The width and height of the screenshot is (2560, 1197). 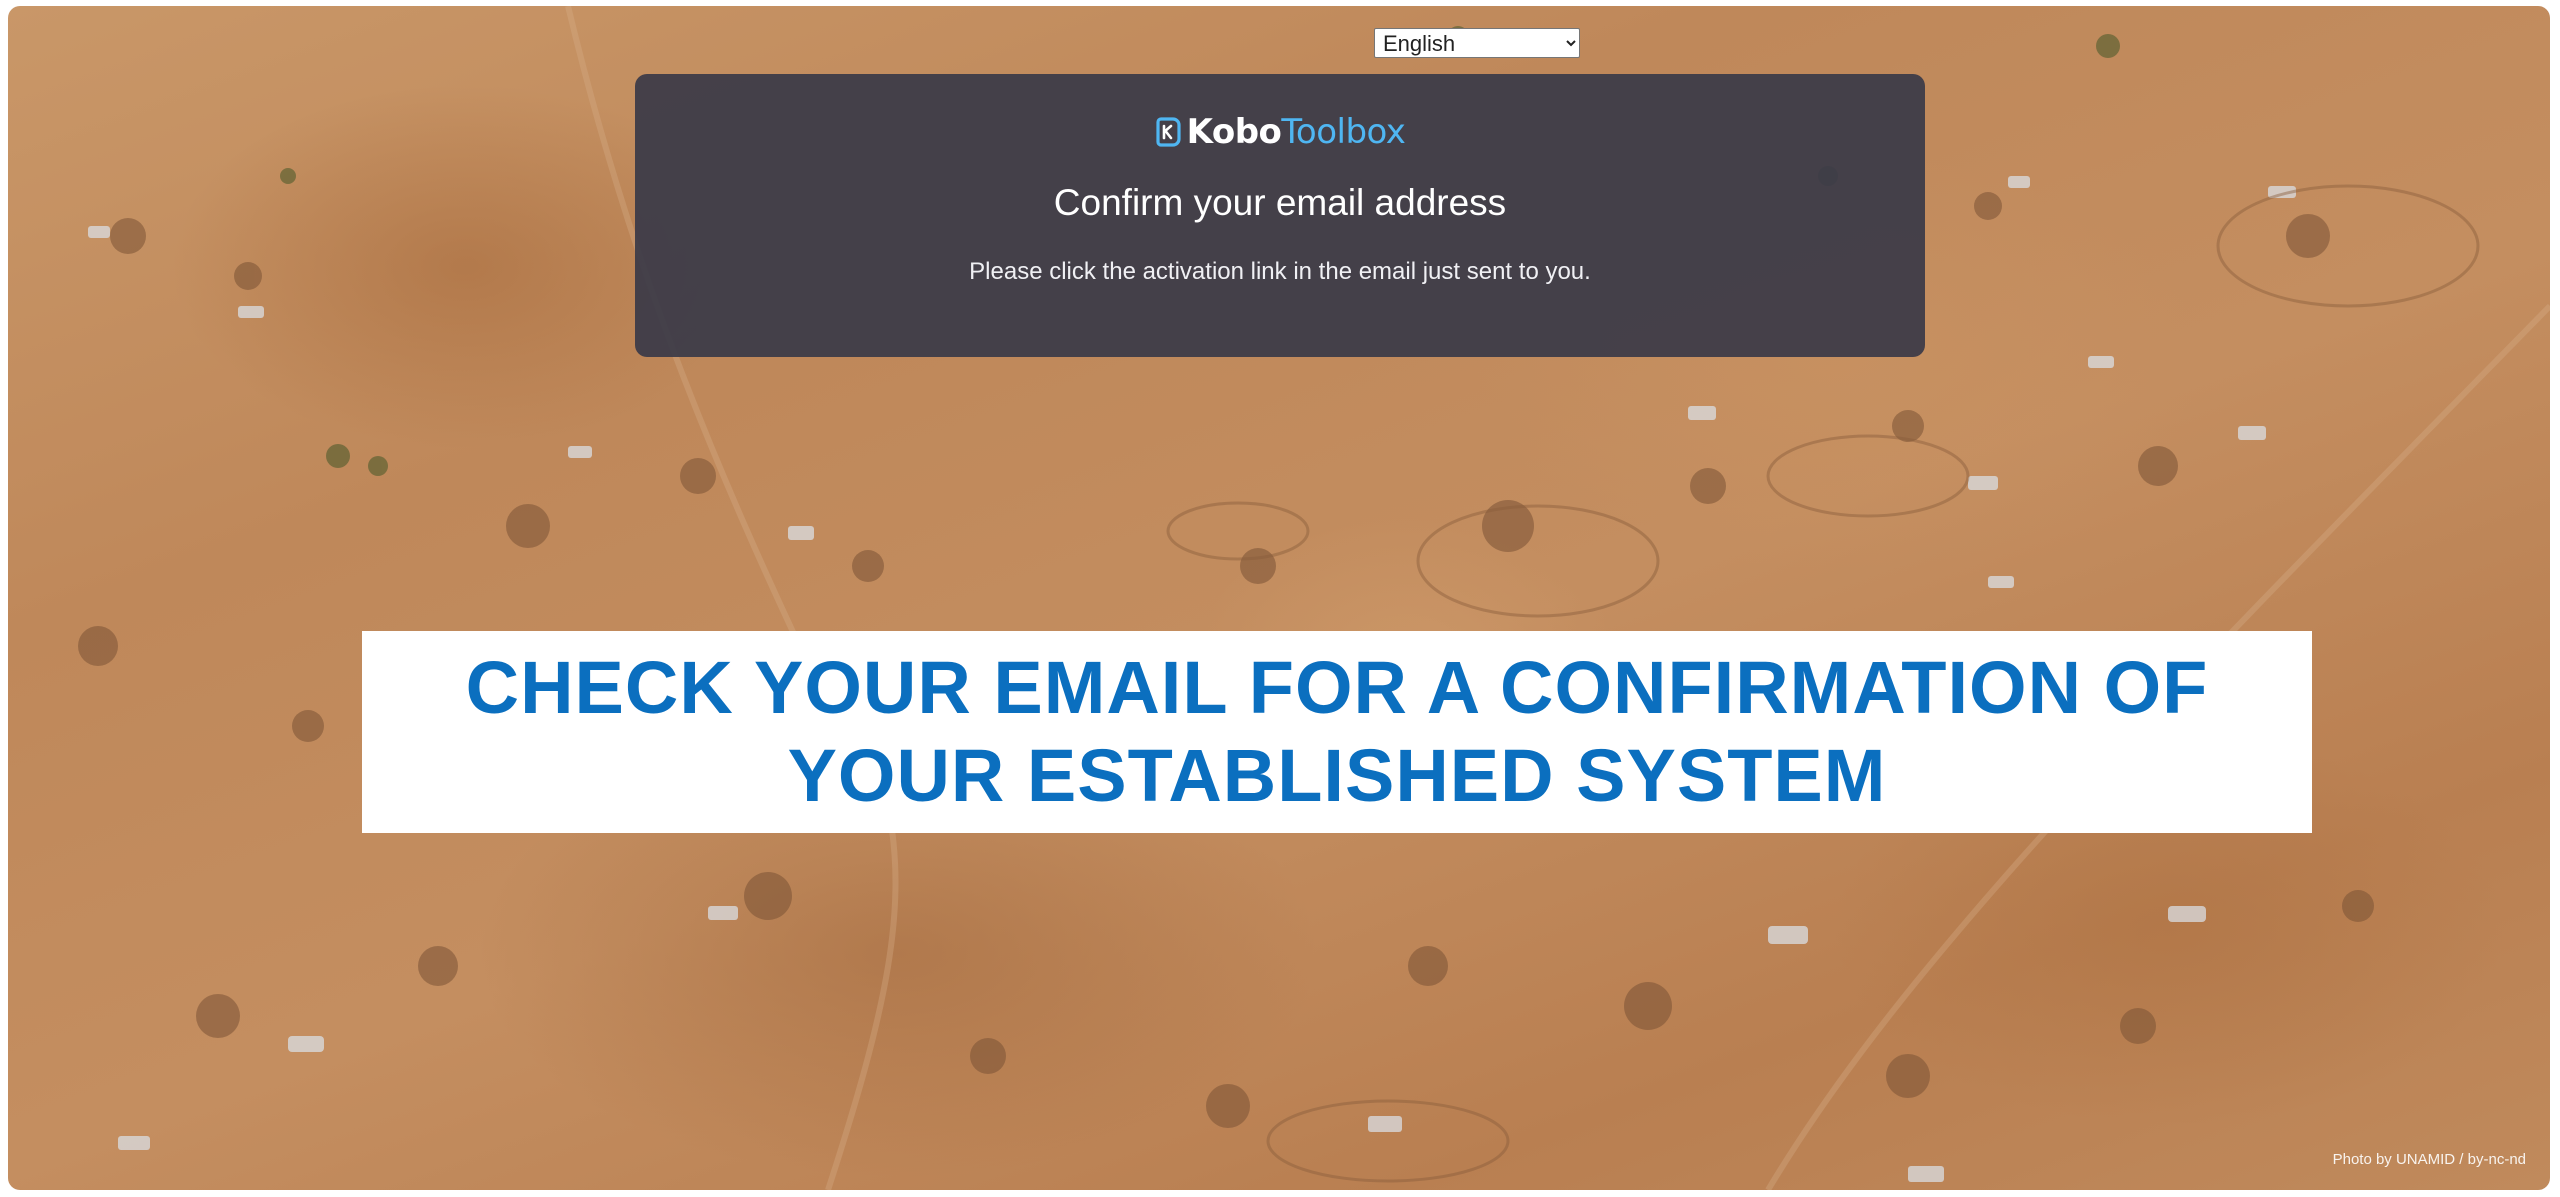 I want to click on logo-wordmark: KoboToolbox, so click(x=1296, y=132).